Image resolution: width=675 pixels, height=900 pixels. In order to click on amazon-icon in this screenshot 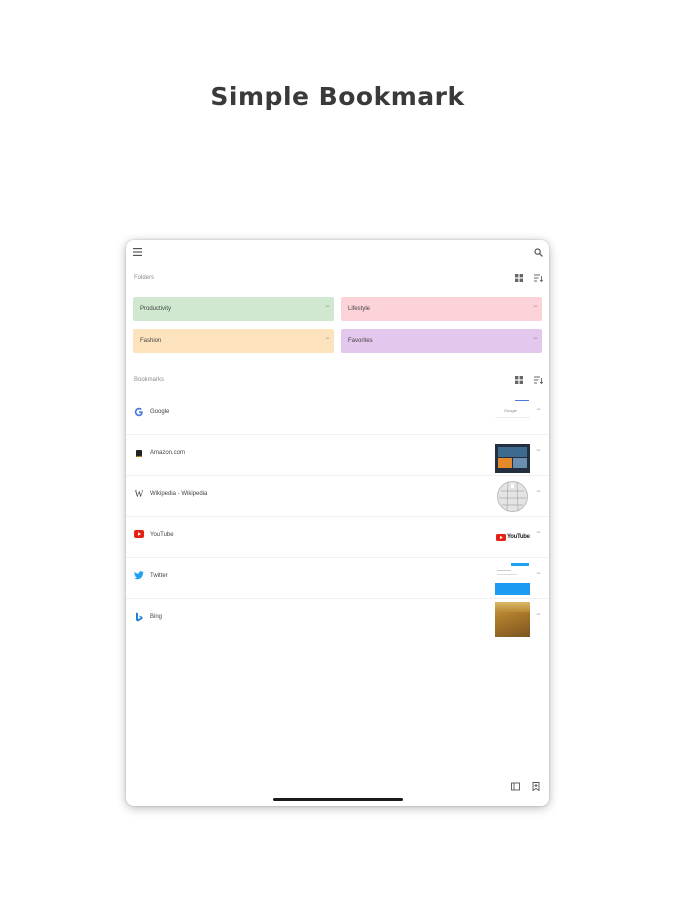, I will do `click(139, 453)`.